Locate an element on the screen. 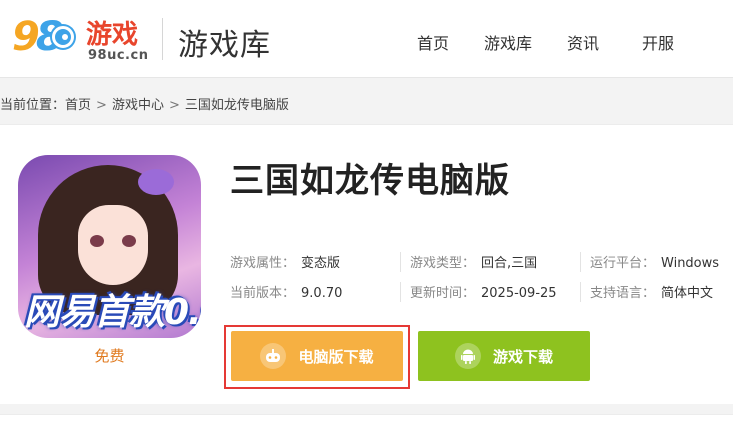 The width and height of the screenshot is (733, 441). nav-item-servers: 开服 is located at coordinates (658, 42).